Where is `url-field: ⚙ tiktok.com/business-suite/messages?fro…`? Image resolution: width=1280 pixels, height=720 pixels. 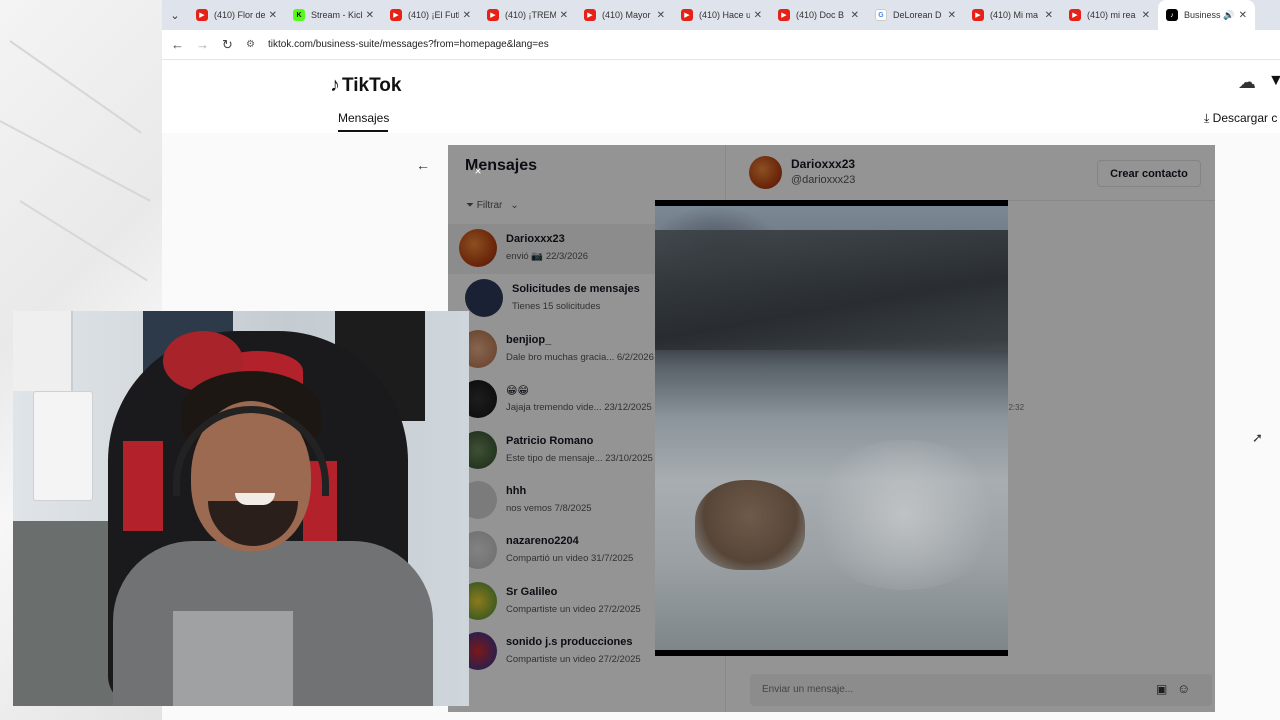 url-field: ⚙ tiktok.com/business-suite/messages?fro… is located at coordinates (763, 45).